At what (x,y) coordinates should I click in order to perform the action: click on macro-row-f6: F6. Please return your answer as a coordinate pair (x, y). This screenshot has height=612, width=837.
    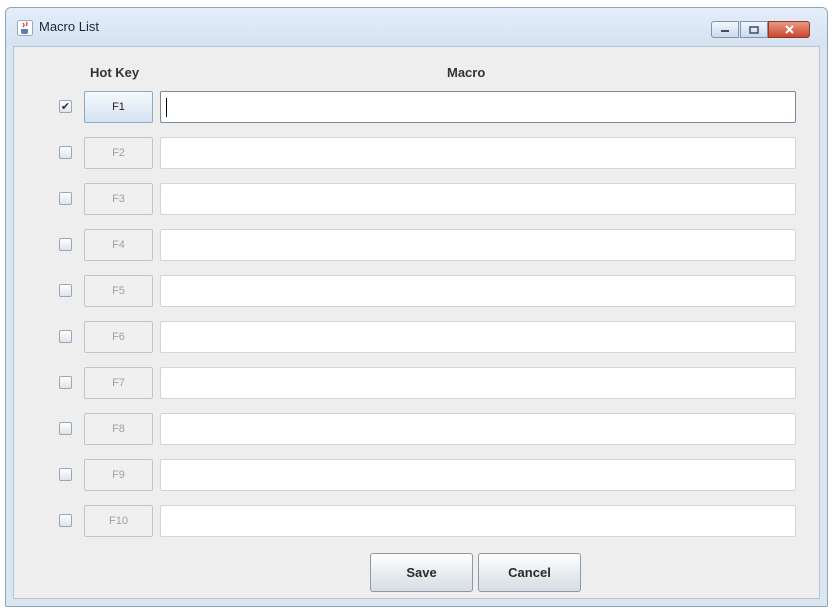
    Looking at the image, I should click on (417, 337).